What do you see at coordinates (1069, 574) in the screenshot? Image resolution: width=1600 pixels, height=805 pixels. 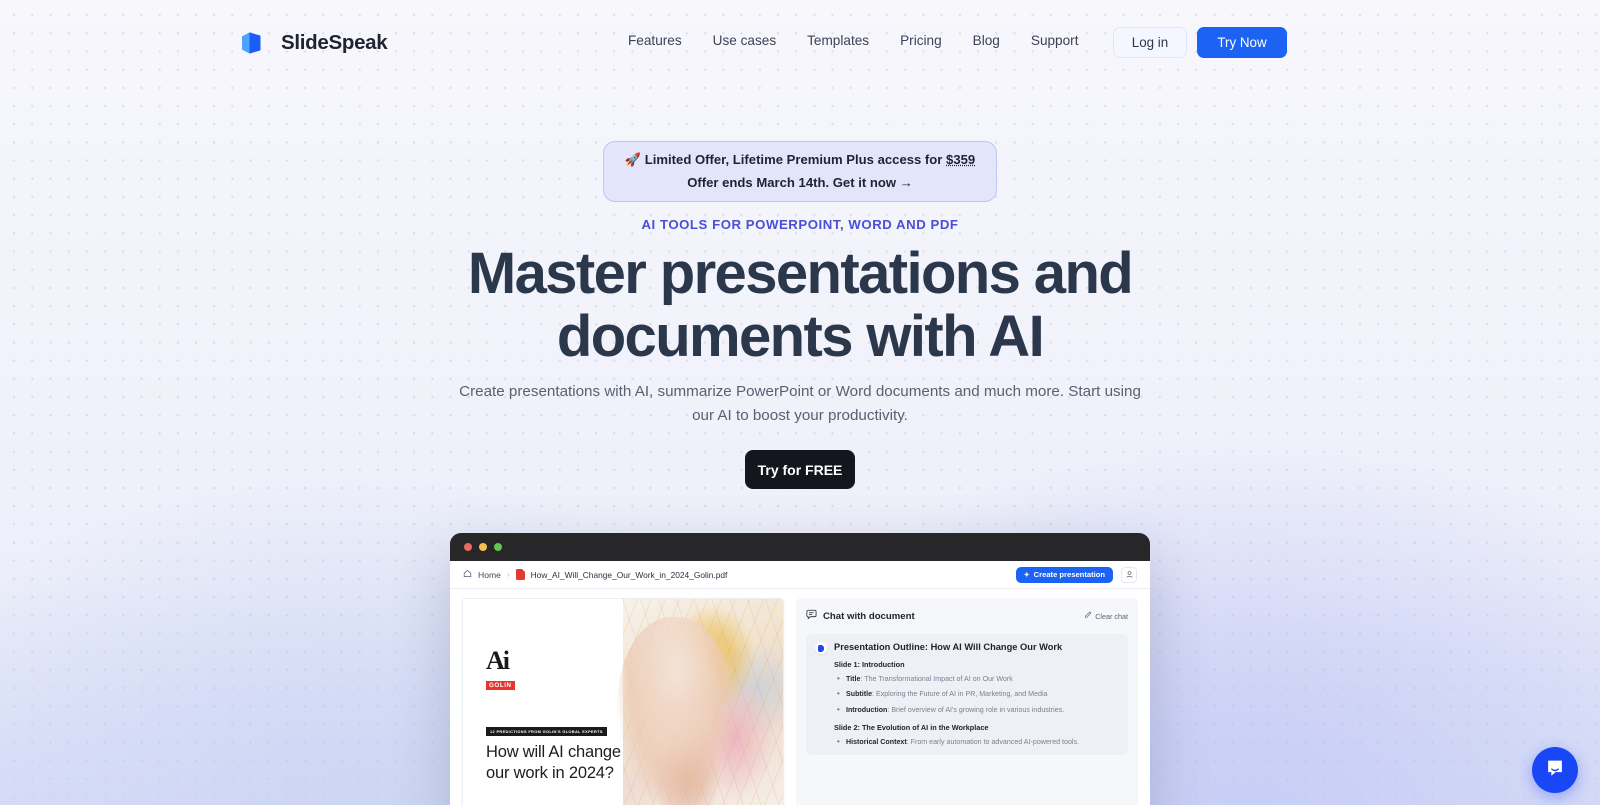 I see `create-presentation-label: Create presentation` at bounding box center [1069, 574].